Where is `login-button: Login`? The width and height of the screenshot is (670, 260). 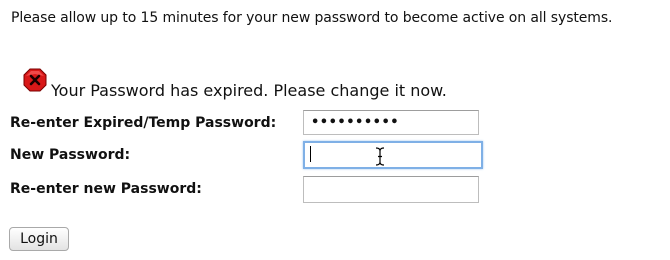
login-button: Login is located at coordinates (39, 239).